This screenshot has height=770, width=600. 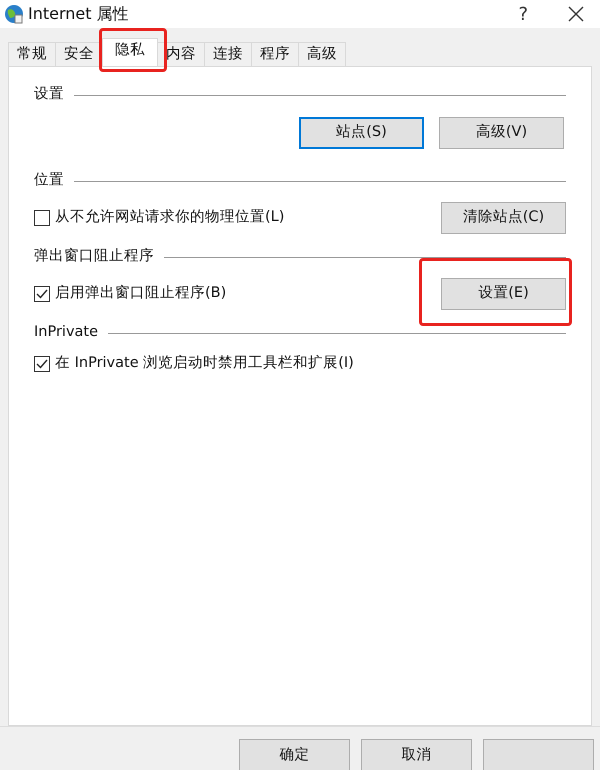 I want to click on button: 清除站点(C), so click(x=503, y=218).